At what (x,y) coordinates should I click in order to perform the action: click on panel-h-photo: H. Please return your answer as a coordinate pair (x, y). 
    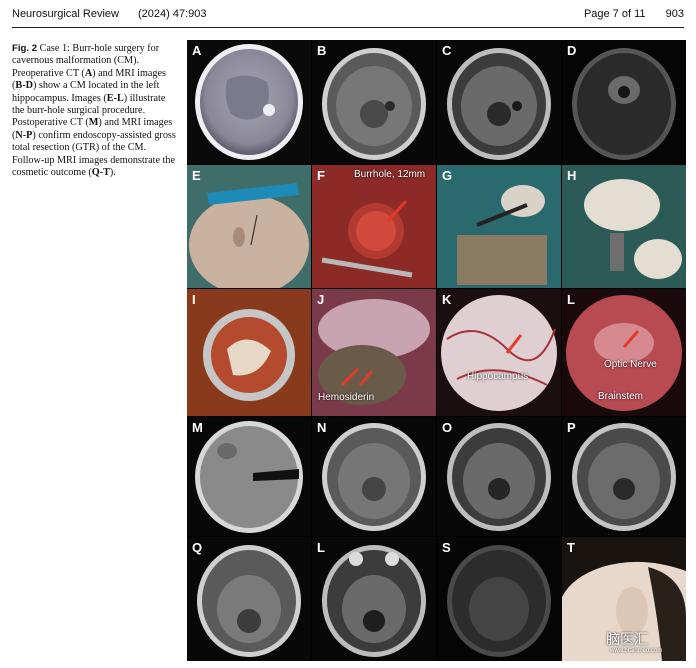
    Looking at the image, I should click on (624, 226).